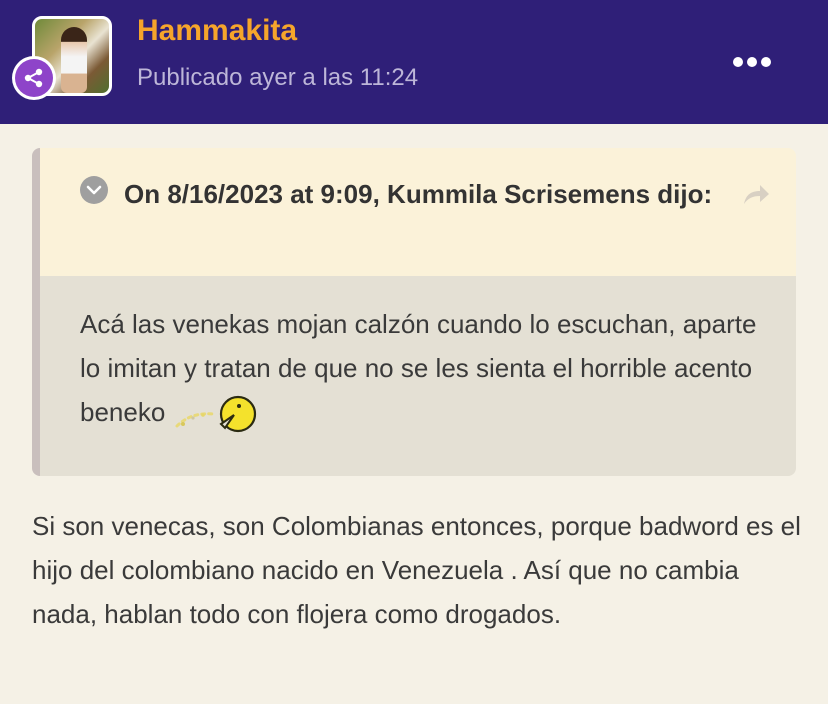 The height and width of the screenshot is (704, 828). What do you see at coordinates (74, 60) in the screenshot?
I see `avatar-photo` at bounding box center [74, 60].